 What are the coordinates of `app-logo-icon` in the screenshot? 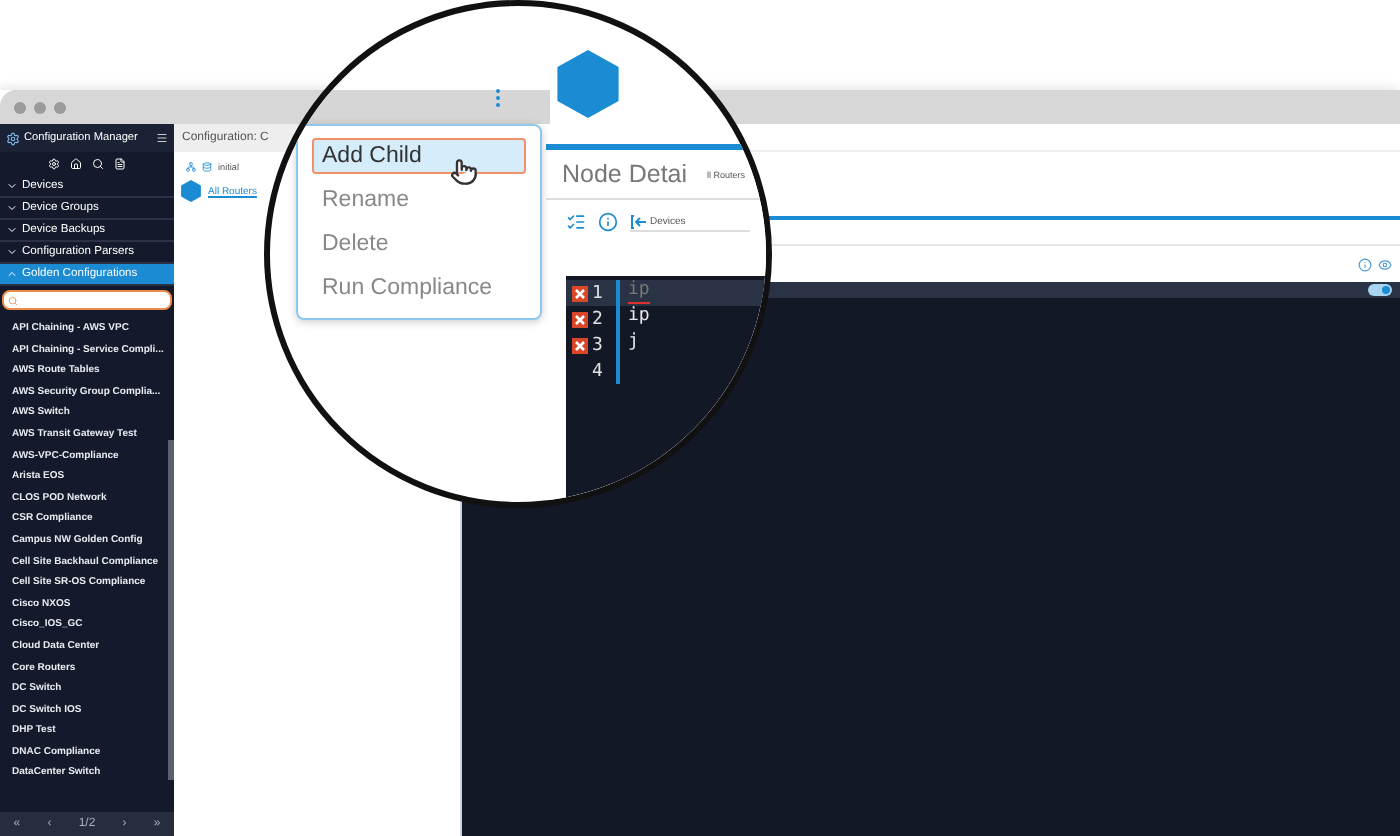 It's located at (13, 138).